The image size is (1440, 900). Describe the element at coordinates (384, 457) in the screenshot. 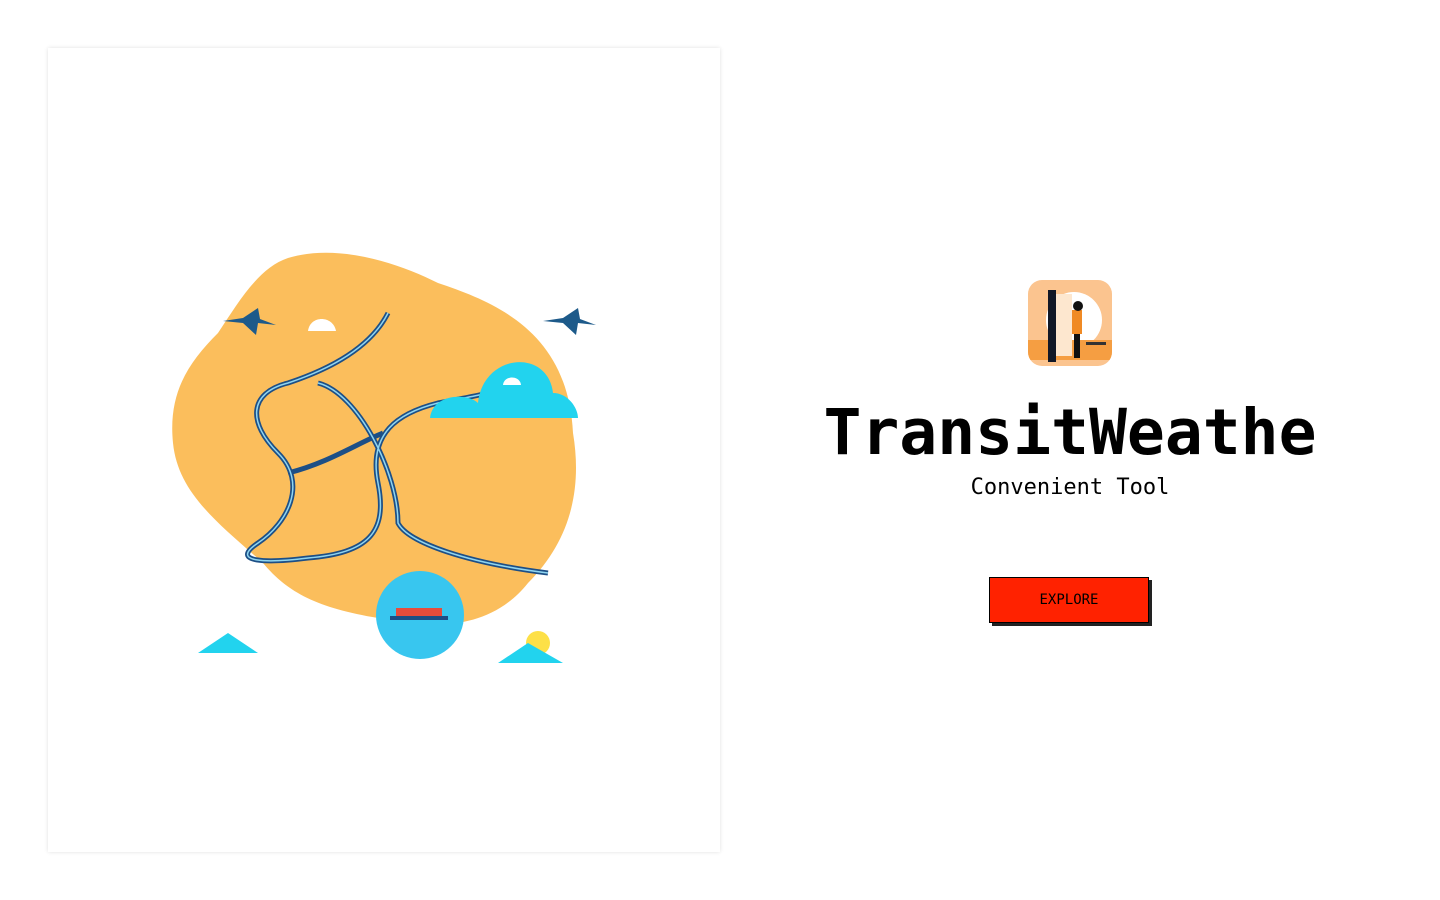

I see `transit-map-illustration` at that location.